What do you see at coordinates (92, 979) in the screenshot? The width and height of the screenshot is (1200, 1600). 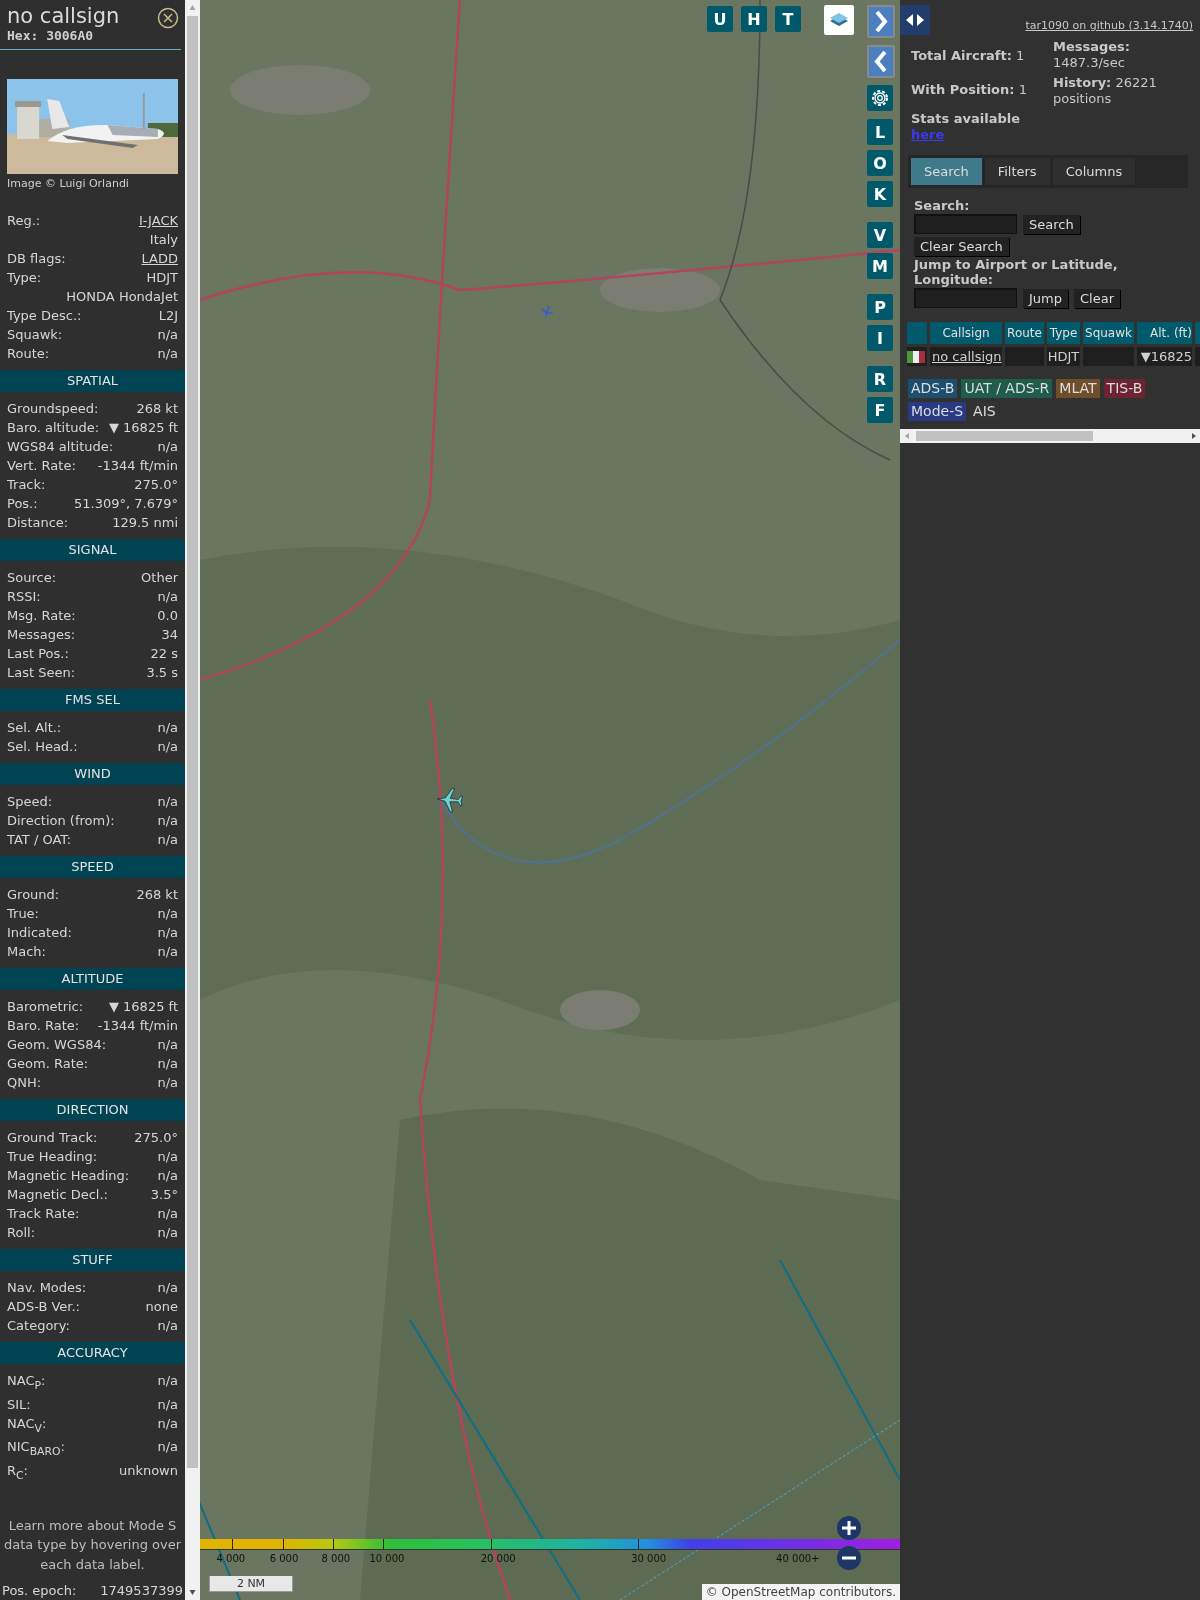 I see `section-header: ALTITUDE` at bounding box center [92, 979].